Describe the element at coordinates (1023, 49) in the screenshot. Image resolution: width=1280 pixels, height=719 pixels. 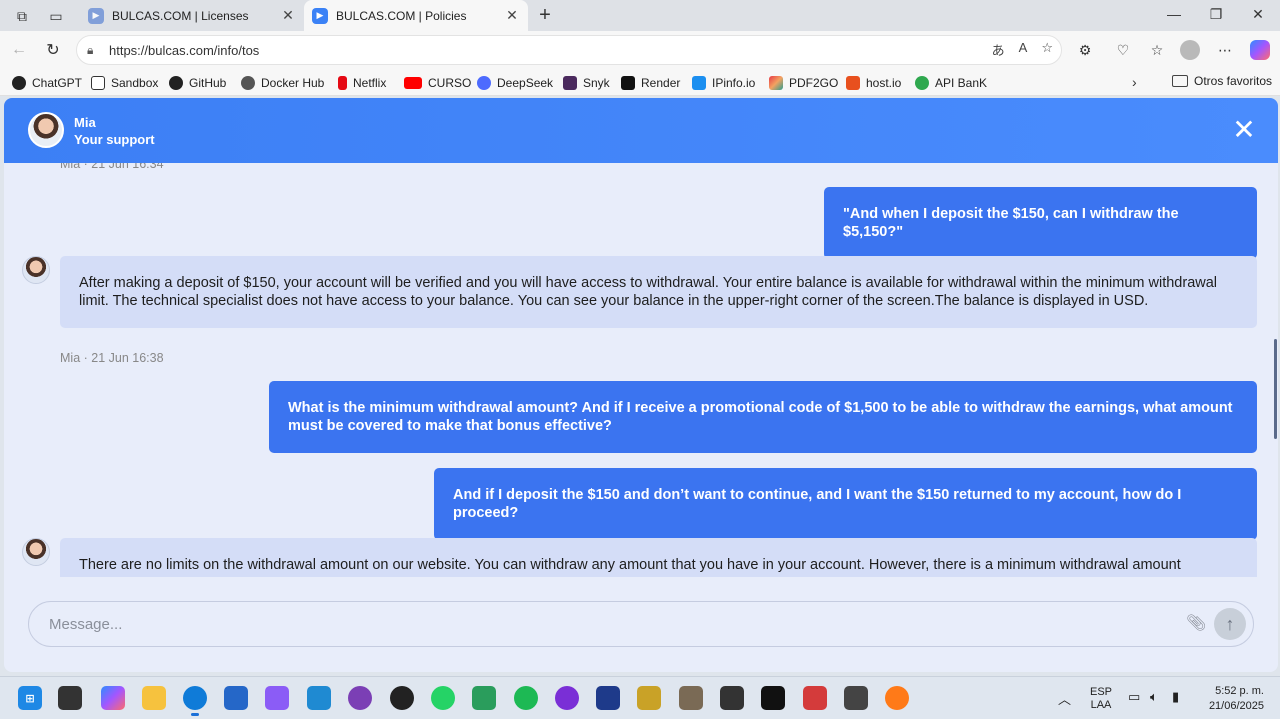
I see `read-aloud-icon: A` at that location.